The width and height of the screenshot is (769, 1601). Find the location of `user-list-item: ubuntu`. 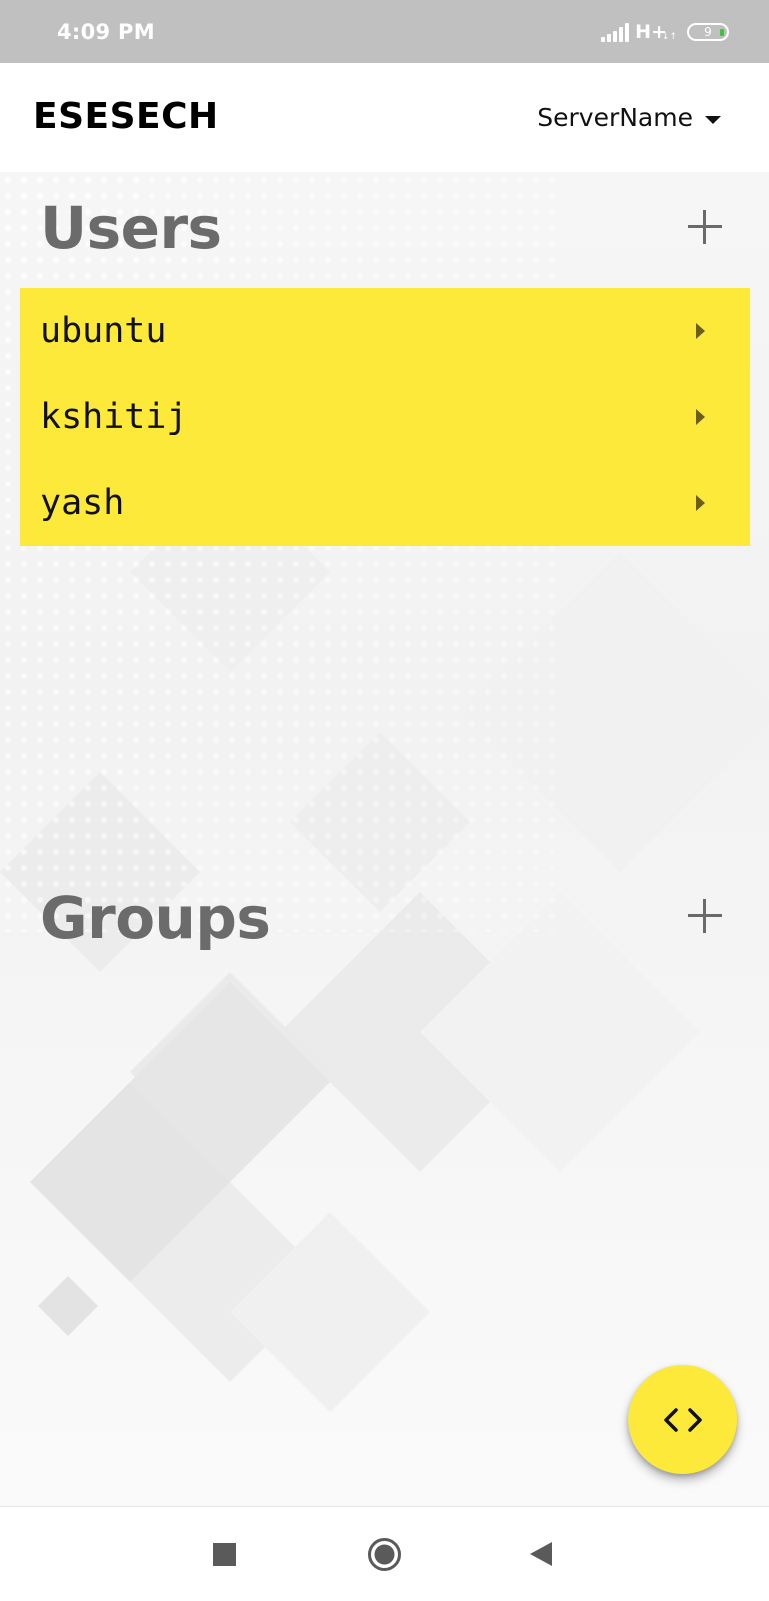

user-list-item: ubuntu is located at coordinates (385, 331).